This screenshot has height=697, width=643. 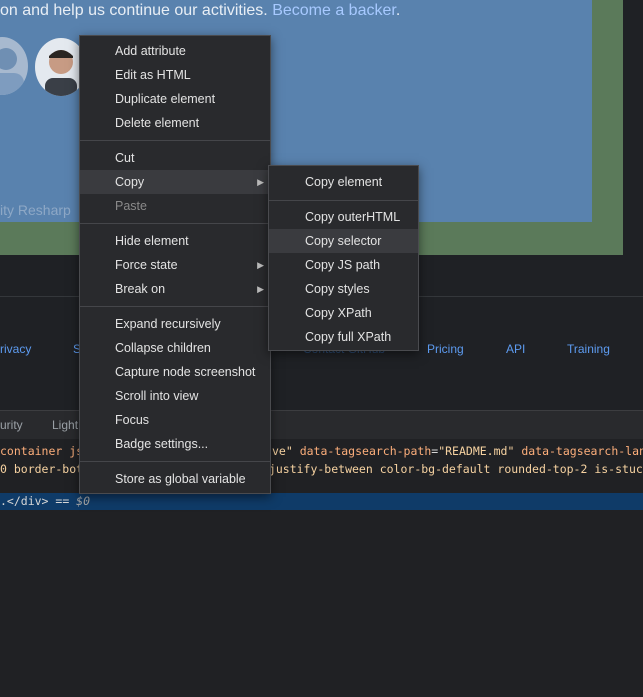 I want to click on menu-item-capture-node-screenshot: Capture node screenshot, so click(x=175, y=372).